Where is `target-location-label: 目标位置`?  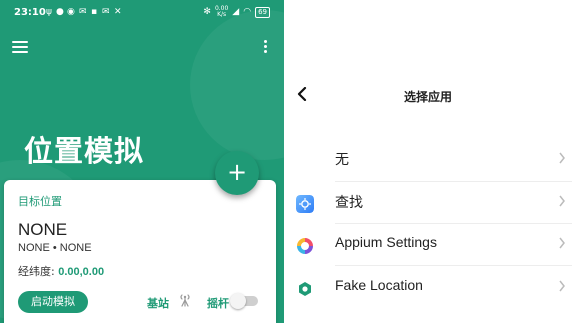 target-location-label: 目标位置 is located at coordinates (40, 201).